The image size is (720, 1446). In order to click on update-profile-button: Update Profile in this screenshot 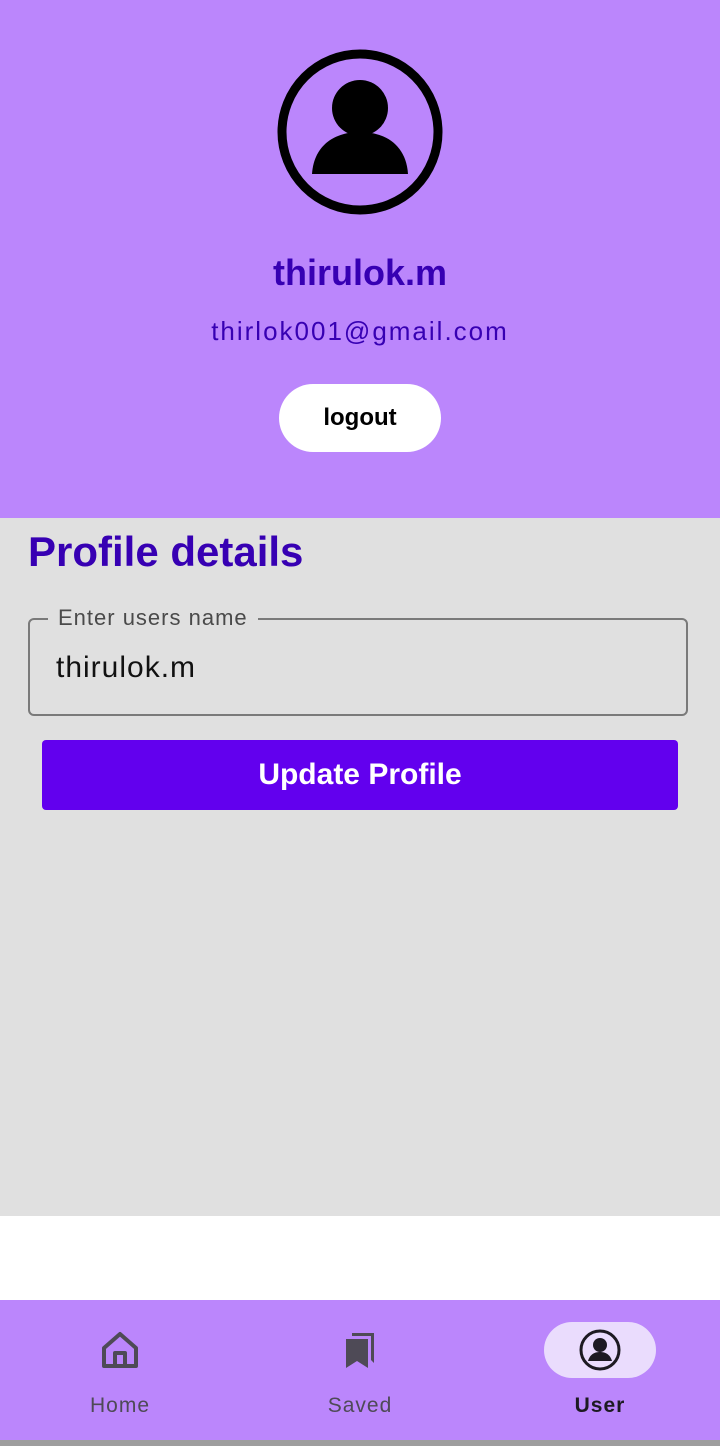, I will do `click(360, 775)`.